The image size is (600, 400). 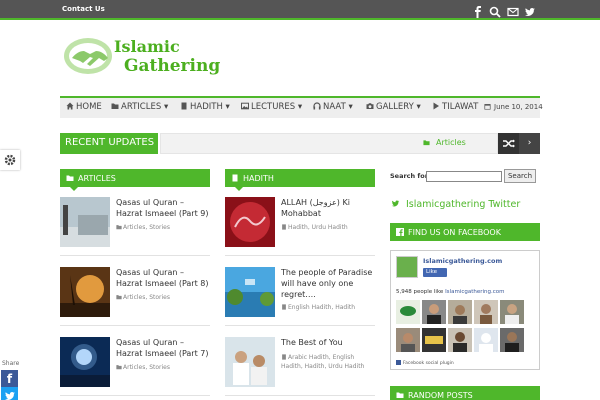 What do you see at coordinates (84, 107) in the screenshot?
I see `nav-item-home: HOME` at bounding box center [84, 107].